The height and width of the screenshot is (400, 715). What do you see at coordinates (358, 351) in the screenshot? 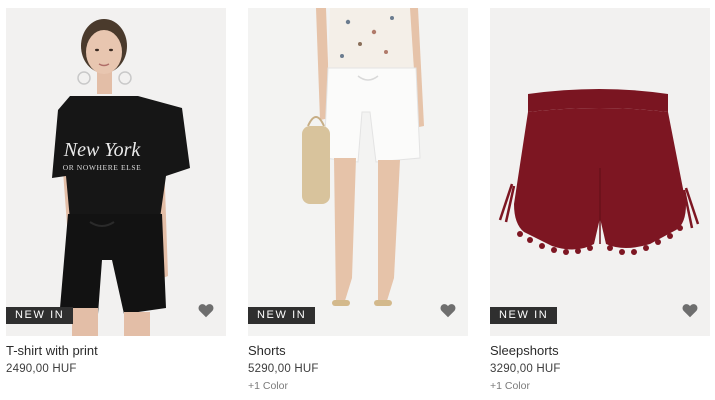
I see `product-name: Shorts` at bounding box center [358, 351].